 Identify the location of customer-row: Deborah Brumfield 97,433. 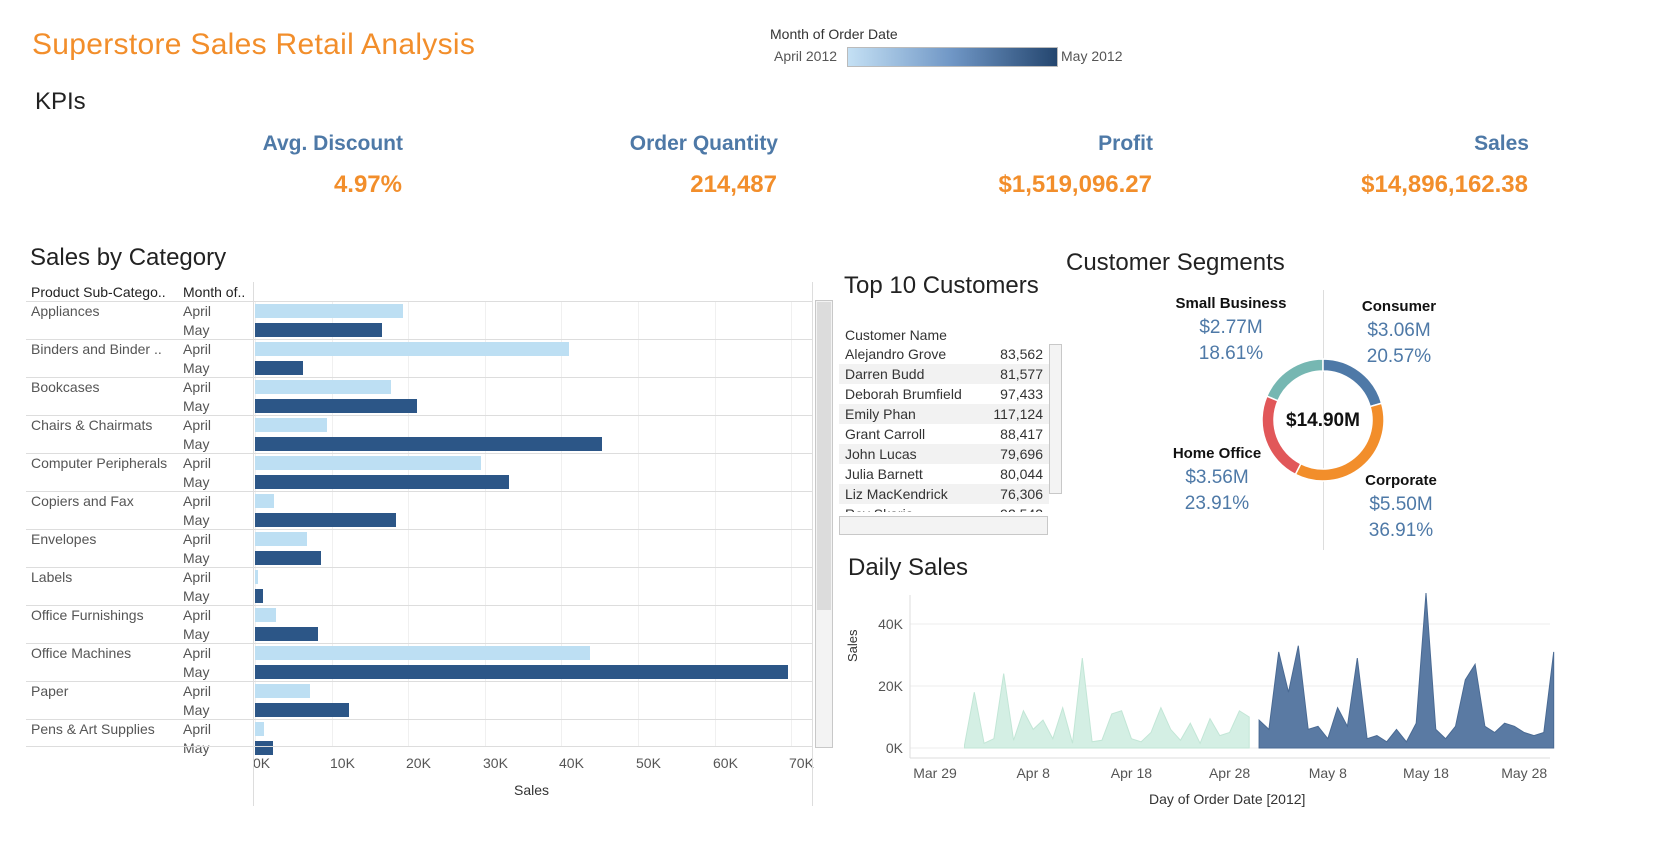
(944, 394).